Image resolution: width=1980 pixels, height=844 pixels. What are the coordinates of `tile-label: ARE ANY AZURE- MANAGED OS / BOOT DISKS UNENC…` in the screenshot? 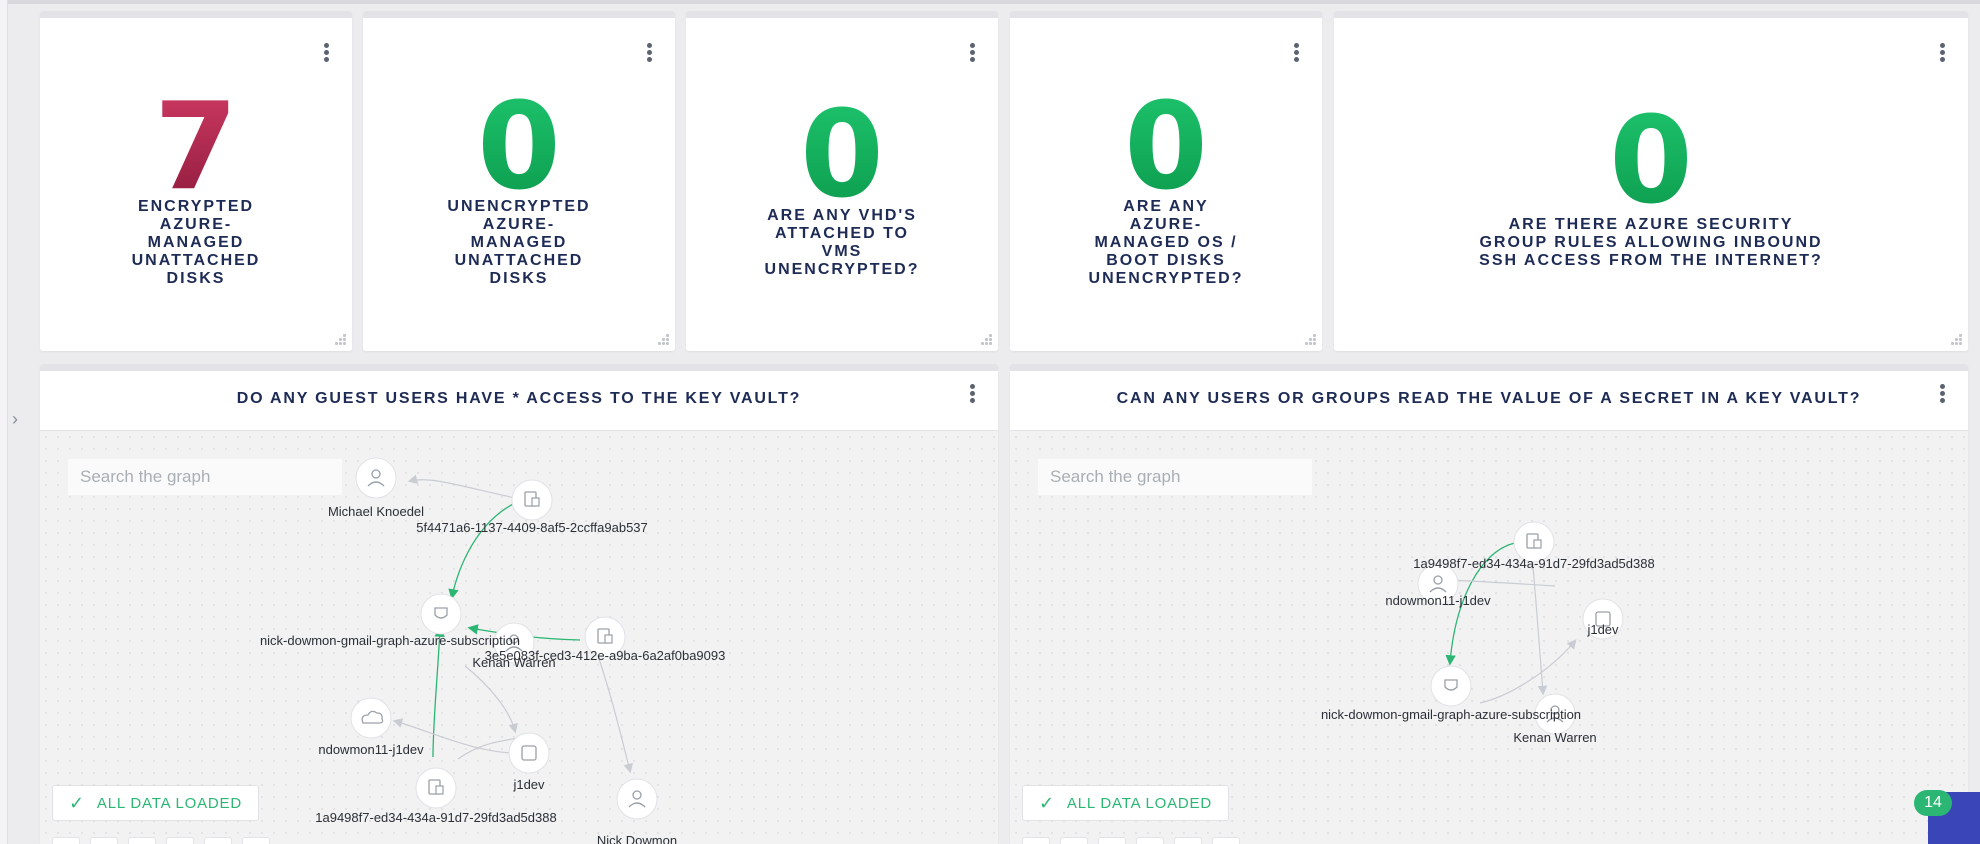 It's located at (1166, 242).